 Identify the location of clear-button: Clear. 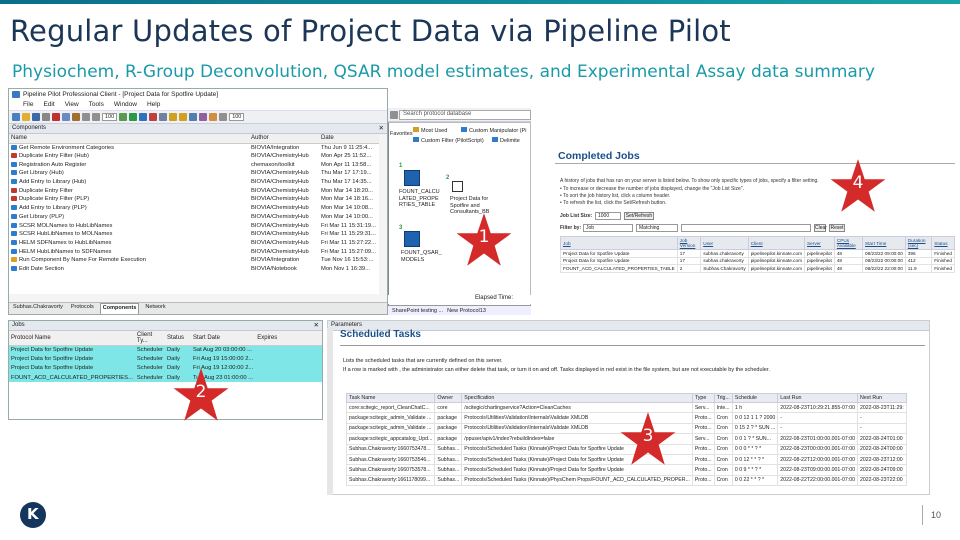
(820, 228).